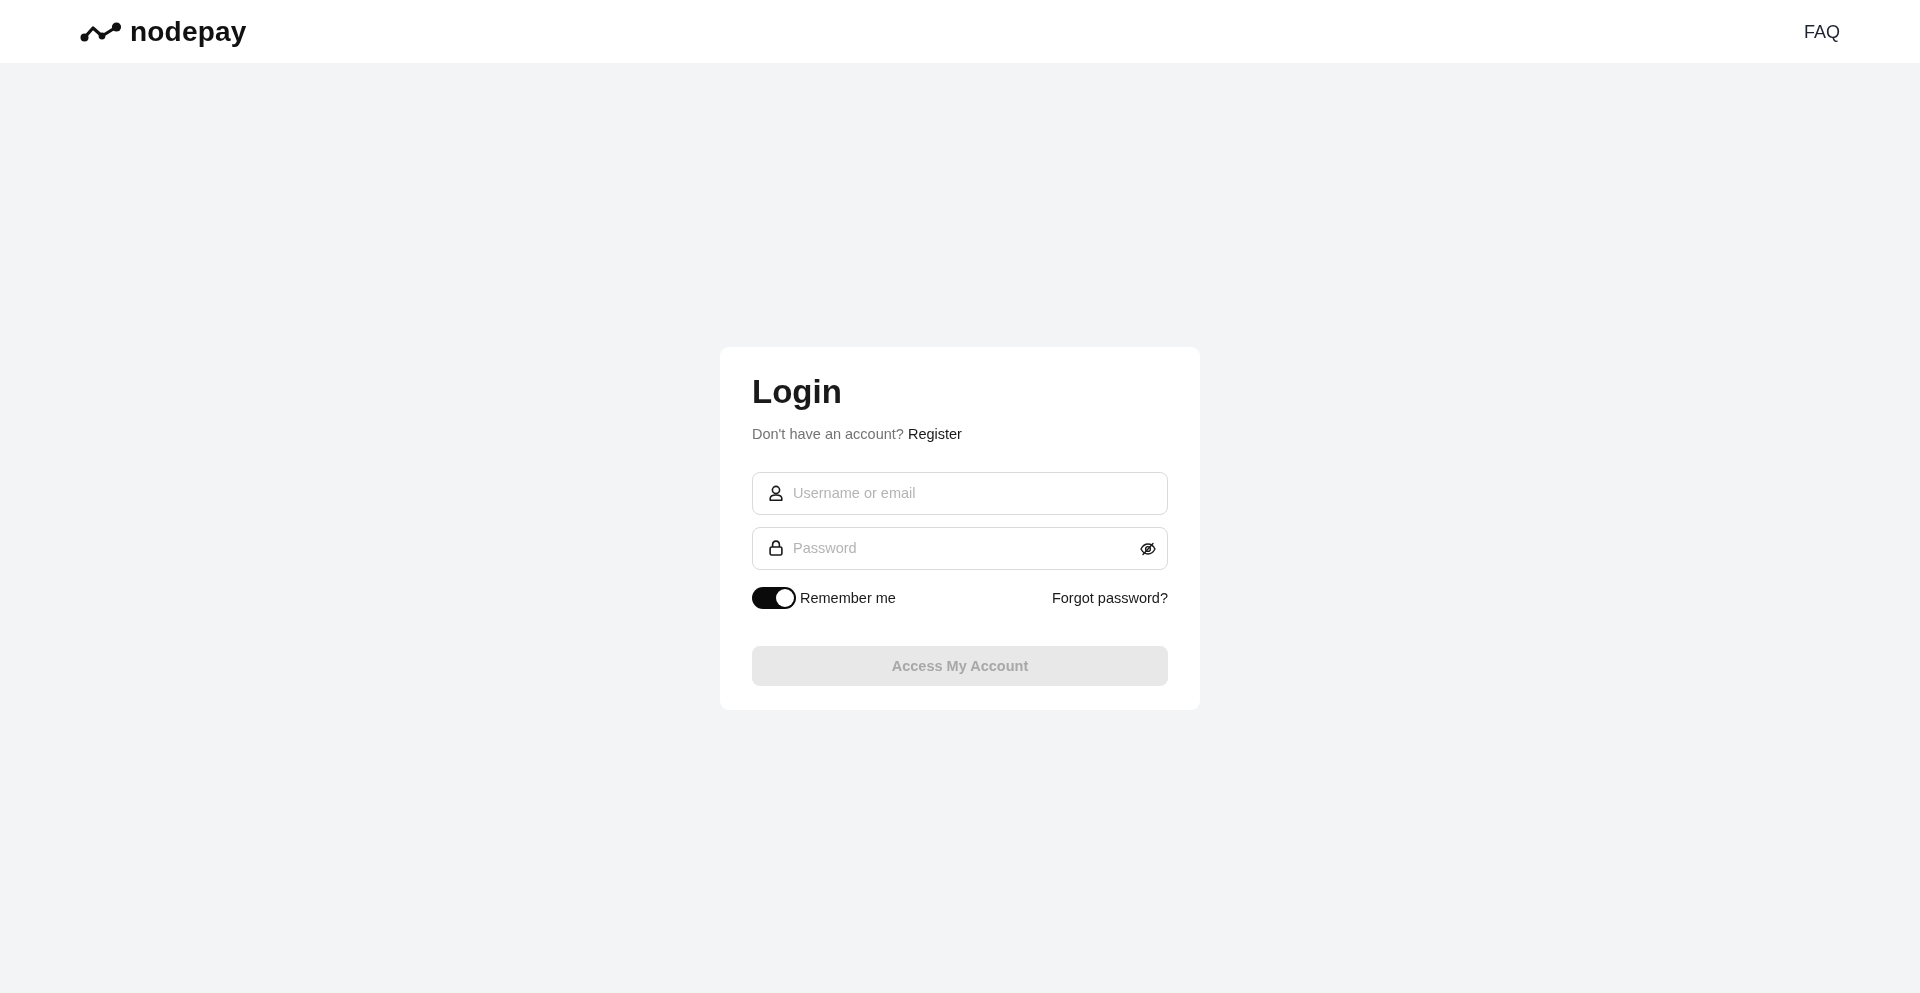  Describe the element at coordinates (776, 492) in the screenshot. I see `user-icon` at that location.